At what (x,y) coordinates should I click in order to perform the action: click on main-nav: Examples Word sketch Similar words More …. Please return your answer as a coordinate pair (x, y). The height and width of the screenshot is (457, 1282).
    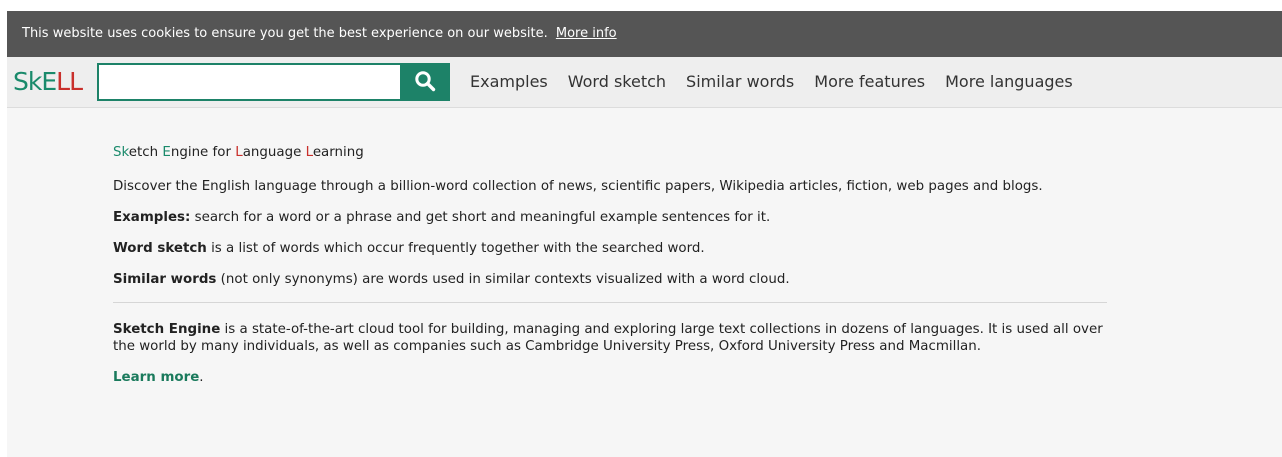
    Looking at the image, I should click on (771, 82).